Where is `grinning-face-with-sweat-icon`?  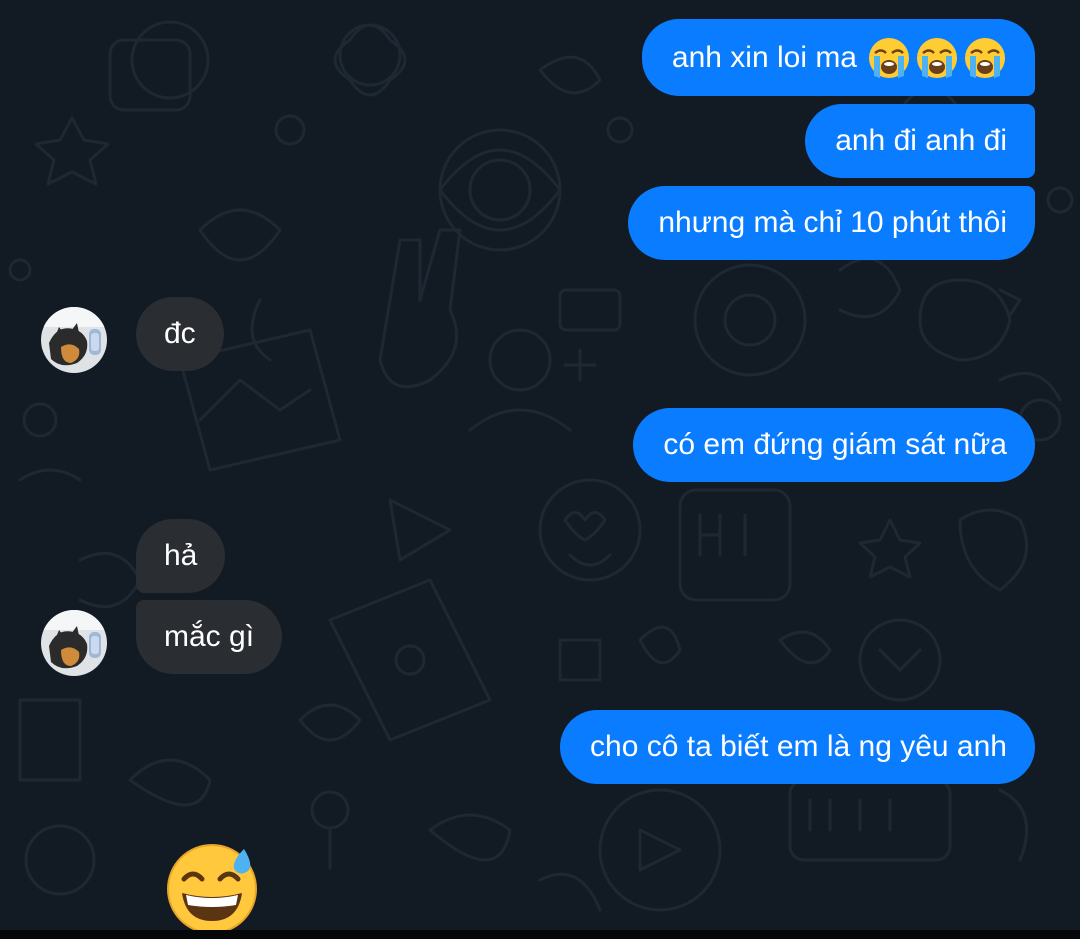 grinning-face-with-sweat-icon is located at coordinates (213, 886).